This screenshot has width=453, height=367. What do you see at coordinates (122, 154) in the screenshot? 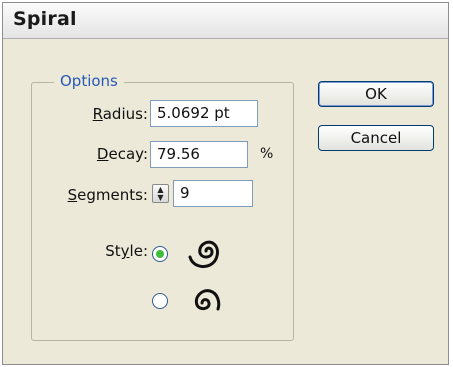
I see `decay-label: Decay:` at bounding box center [122, 154].